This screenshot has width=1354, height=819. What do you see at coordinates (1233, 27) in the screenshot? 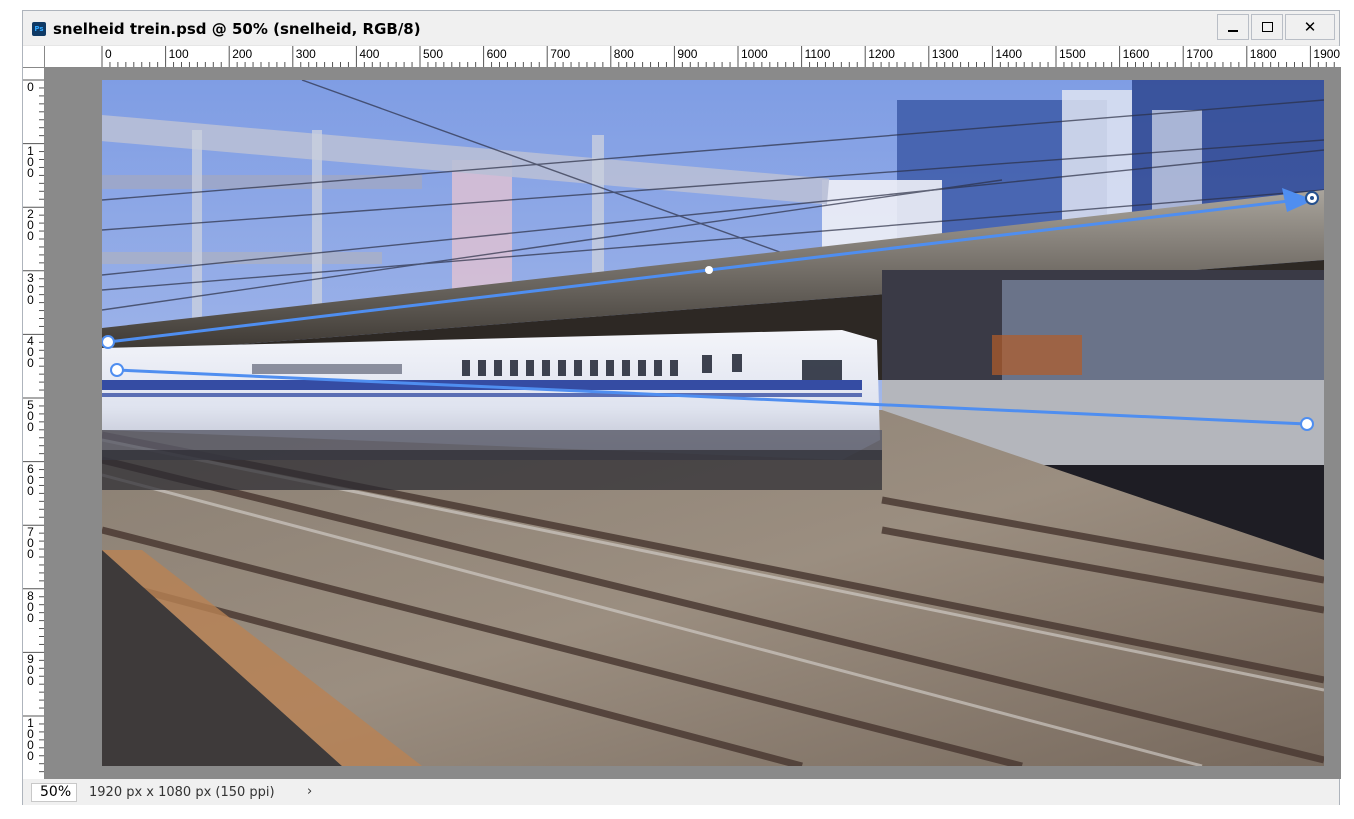
I see `minimize-button` at bounding box center [1233, 27].